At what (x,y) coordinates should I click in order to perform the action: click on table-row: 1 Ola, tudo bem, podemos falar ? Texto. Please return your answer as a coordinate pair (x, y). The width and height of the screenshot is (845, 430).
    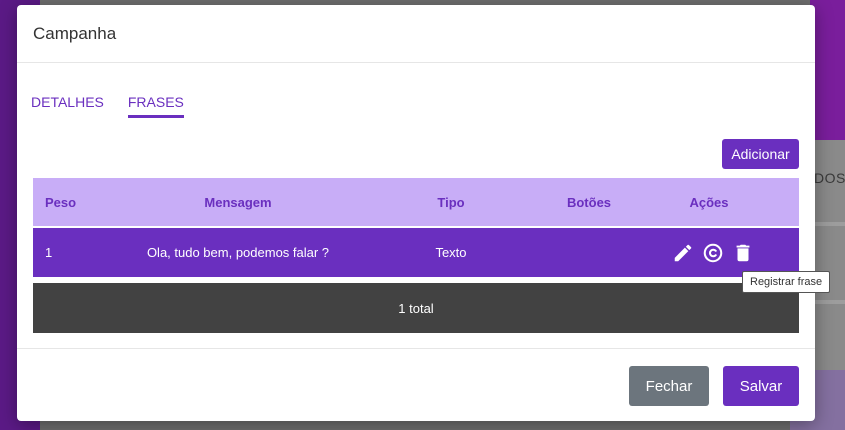
    Looking at the image, I should click on (416, 252).